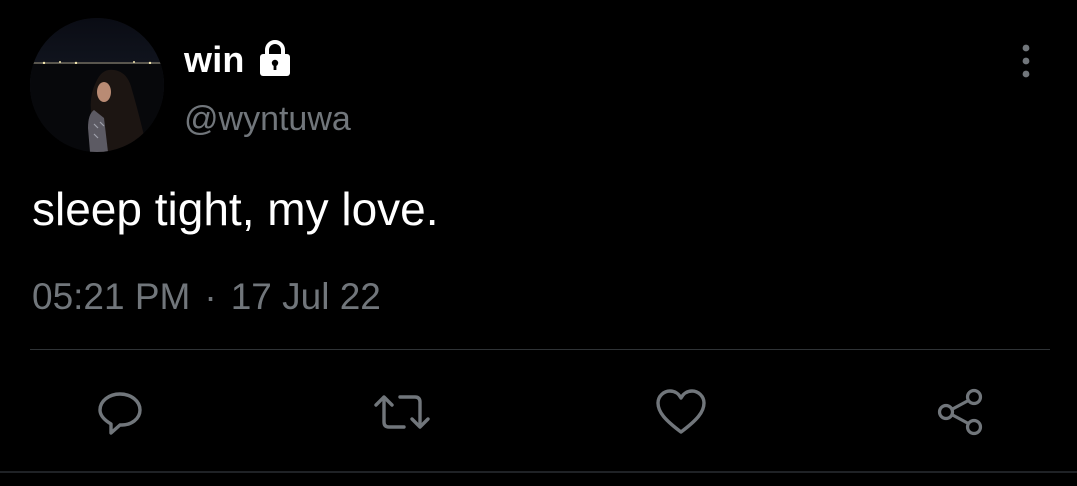 This screenshot has height=486, width=1077. What do you see at coordinates (214, 60) in the screenshot?
I see `display-name: win` at bounding box center [214, 60].